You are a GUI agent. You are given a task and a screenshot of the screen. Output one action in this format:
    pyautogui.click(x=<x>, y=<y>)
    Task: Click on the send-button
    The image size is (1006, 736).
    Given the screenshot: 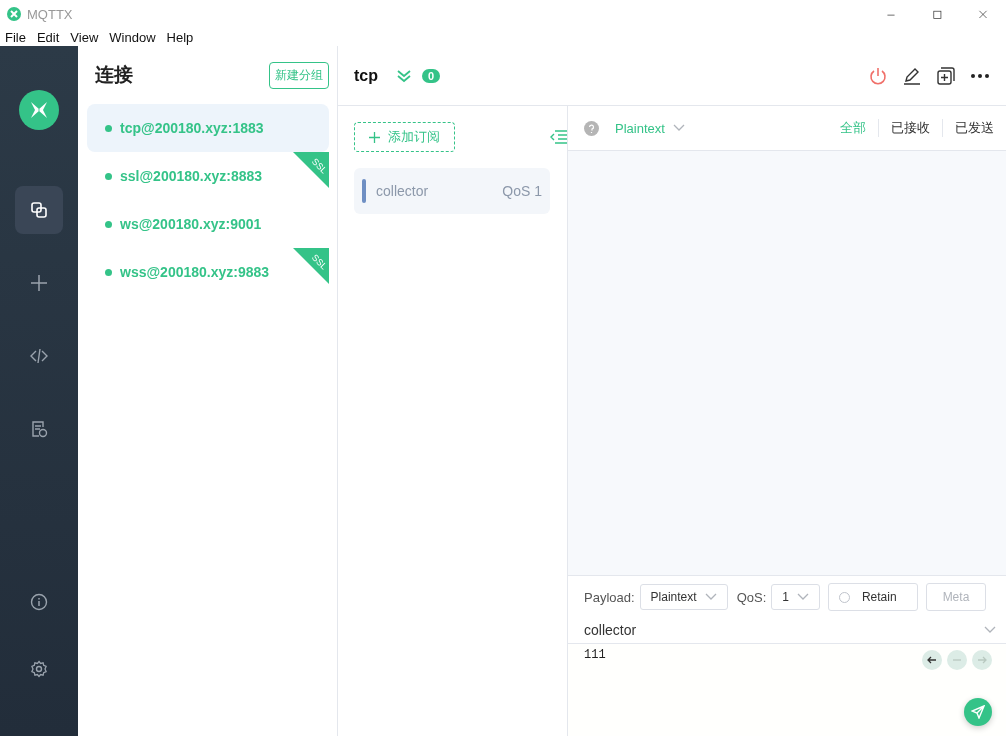 What is the action you would take?
    pyautogui.click(x=978, y=712)
    